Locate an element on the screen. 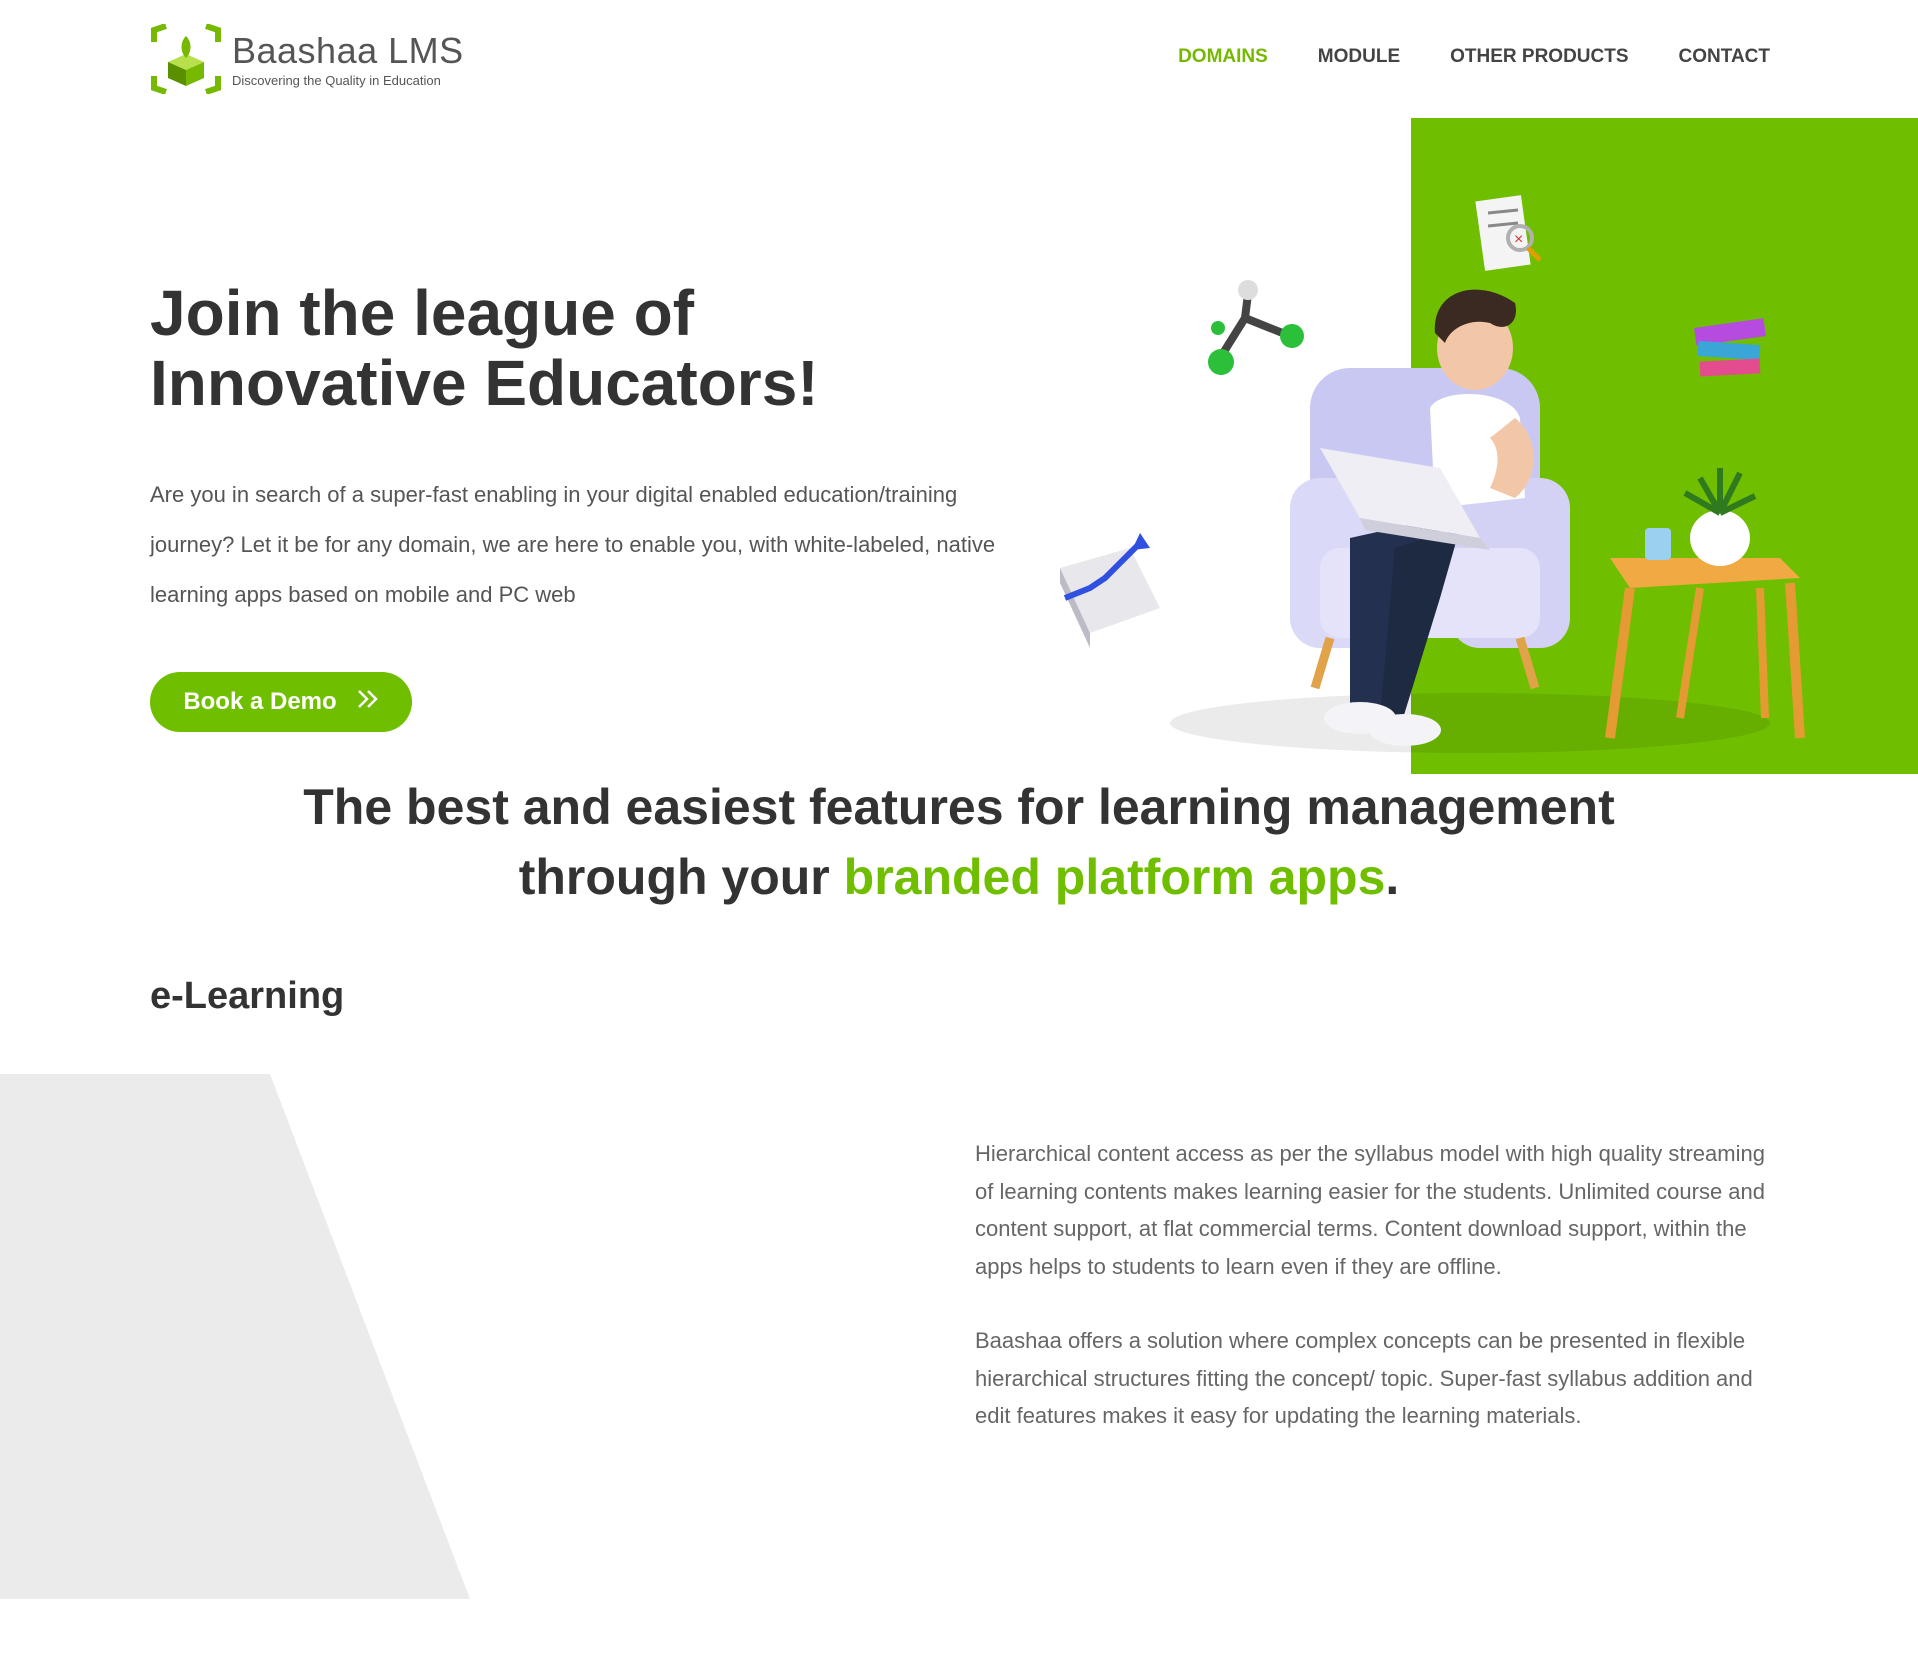  molecule-icon is located at coordinates (1256, 327).